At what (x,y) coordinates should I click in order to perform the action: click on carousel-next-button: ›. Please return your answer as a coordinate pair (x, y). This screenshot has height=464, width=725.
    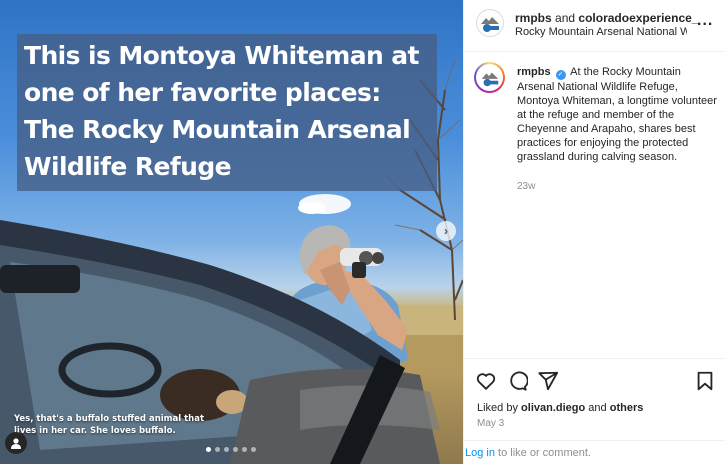
    Looking at the image, I should click on (446, 231).